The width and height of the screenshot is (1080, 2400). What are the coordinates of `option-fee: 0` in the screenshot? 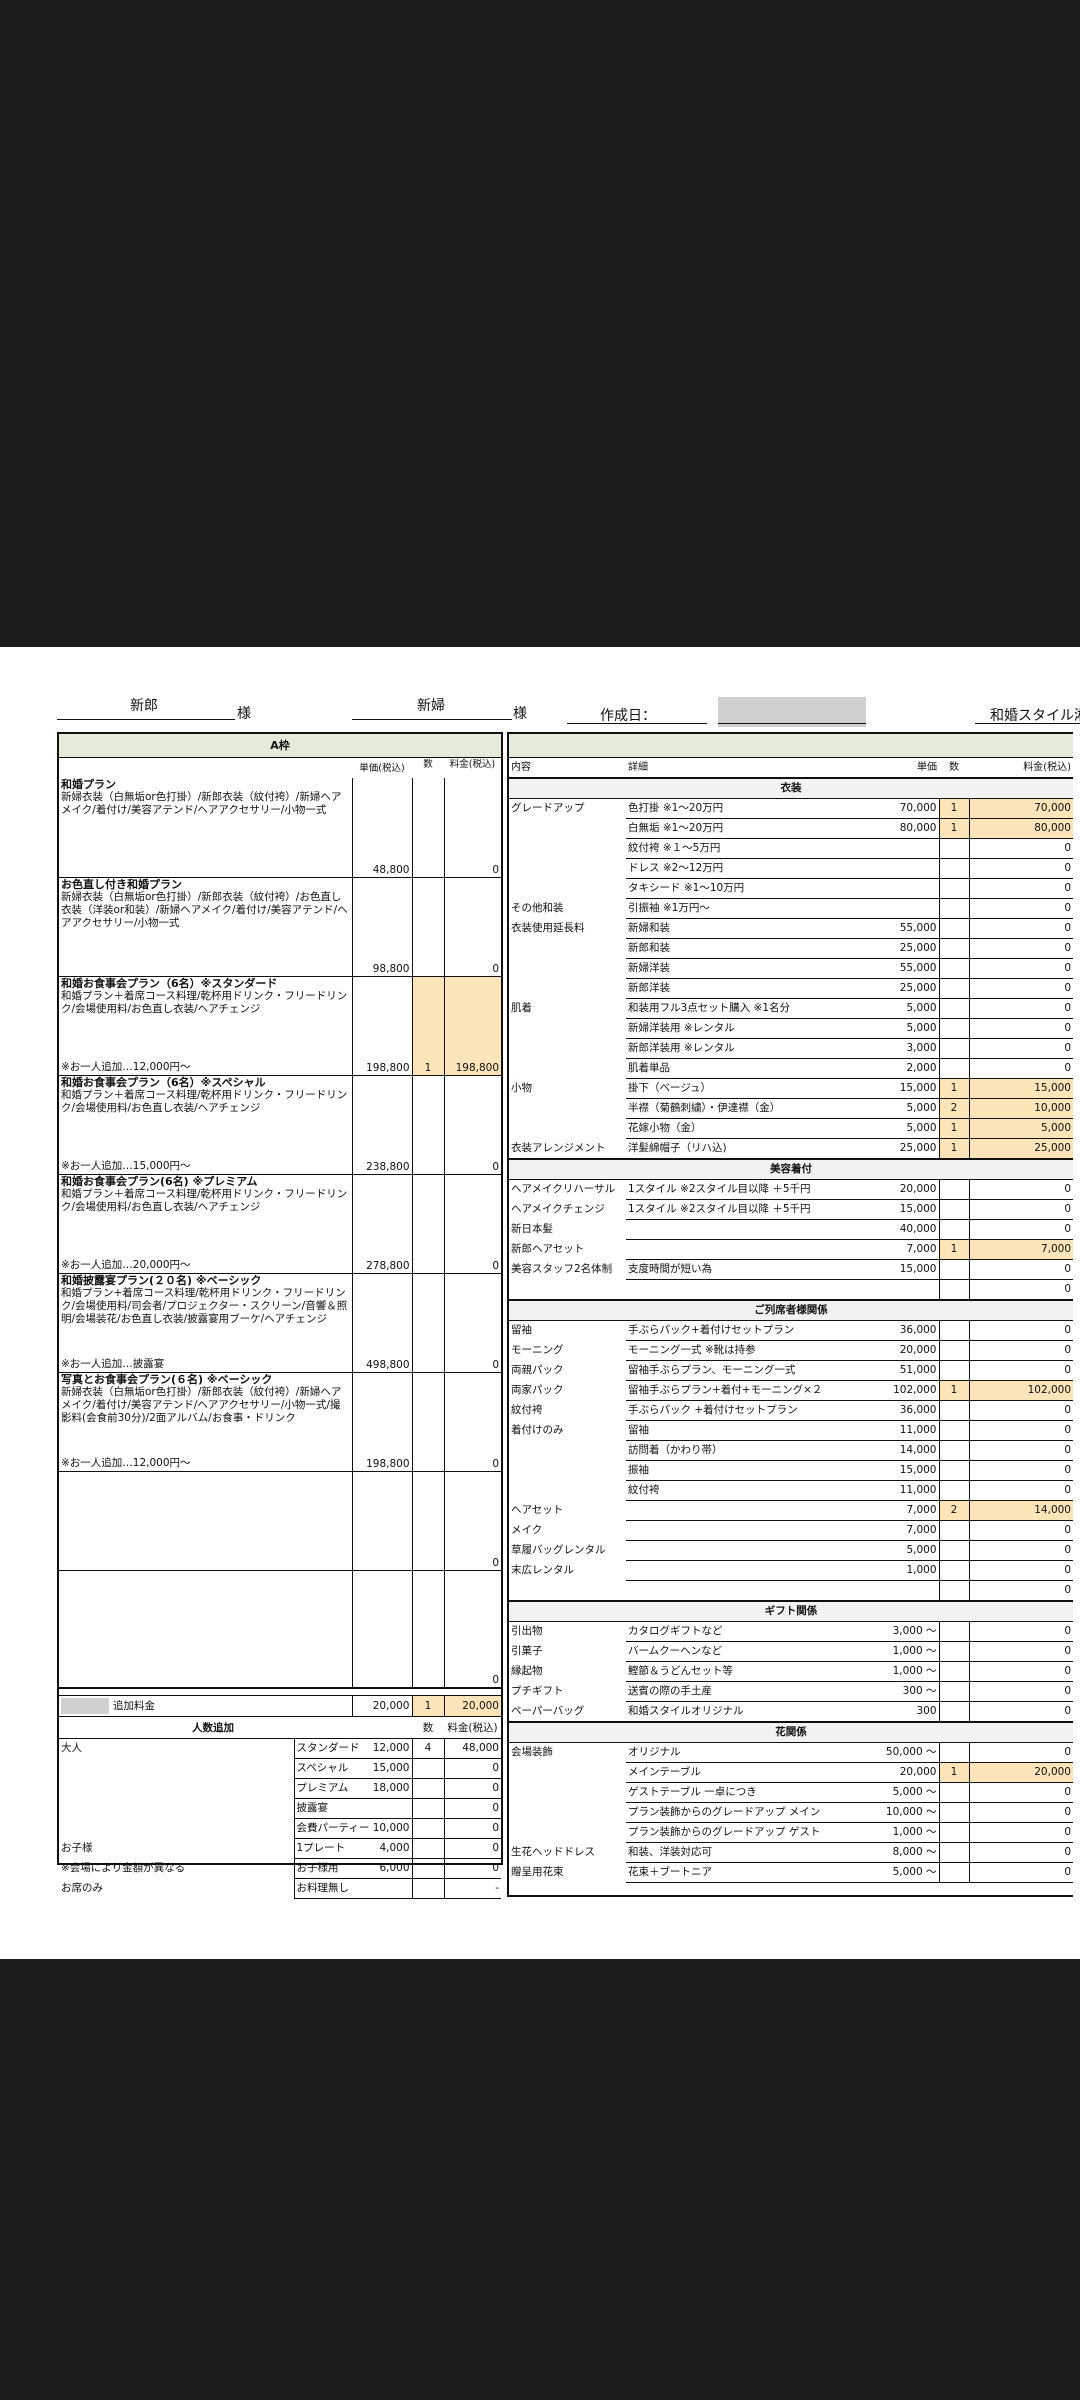 It's located at (1020, 1550).